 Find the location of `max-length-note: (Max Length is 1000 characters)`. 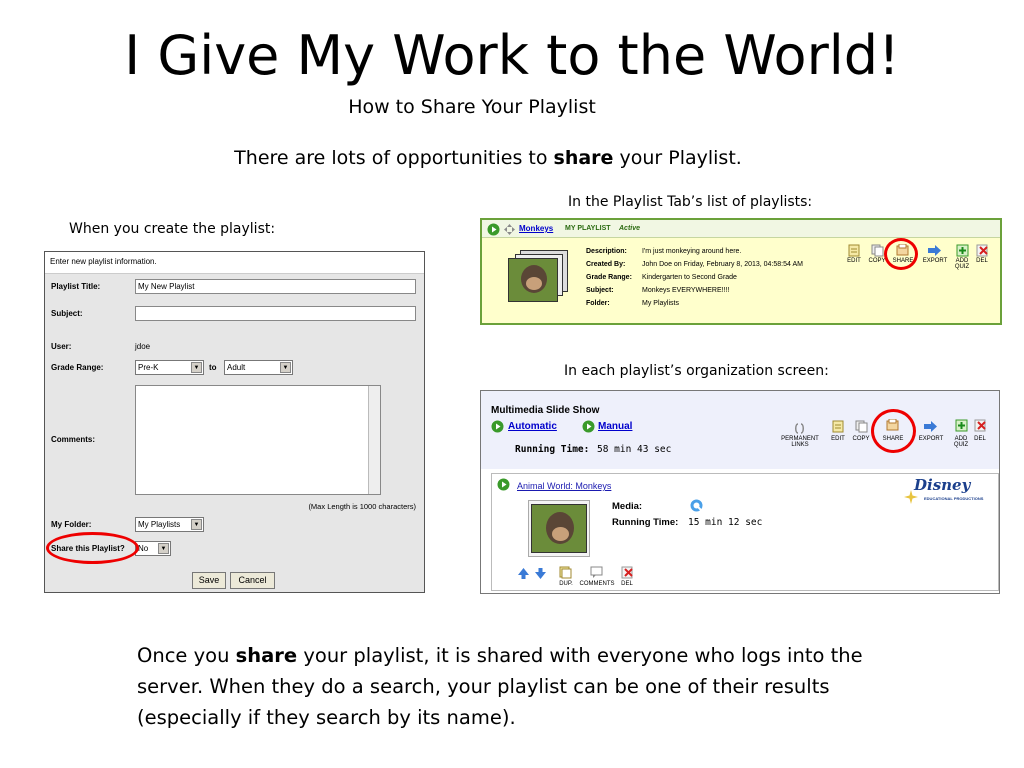

max-length-note: (Max Length is 1000 characters) is located at coordinates (362, 506).